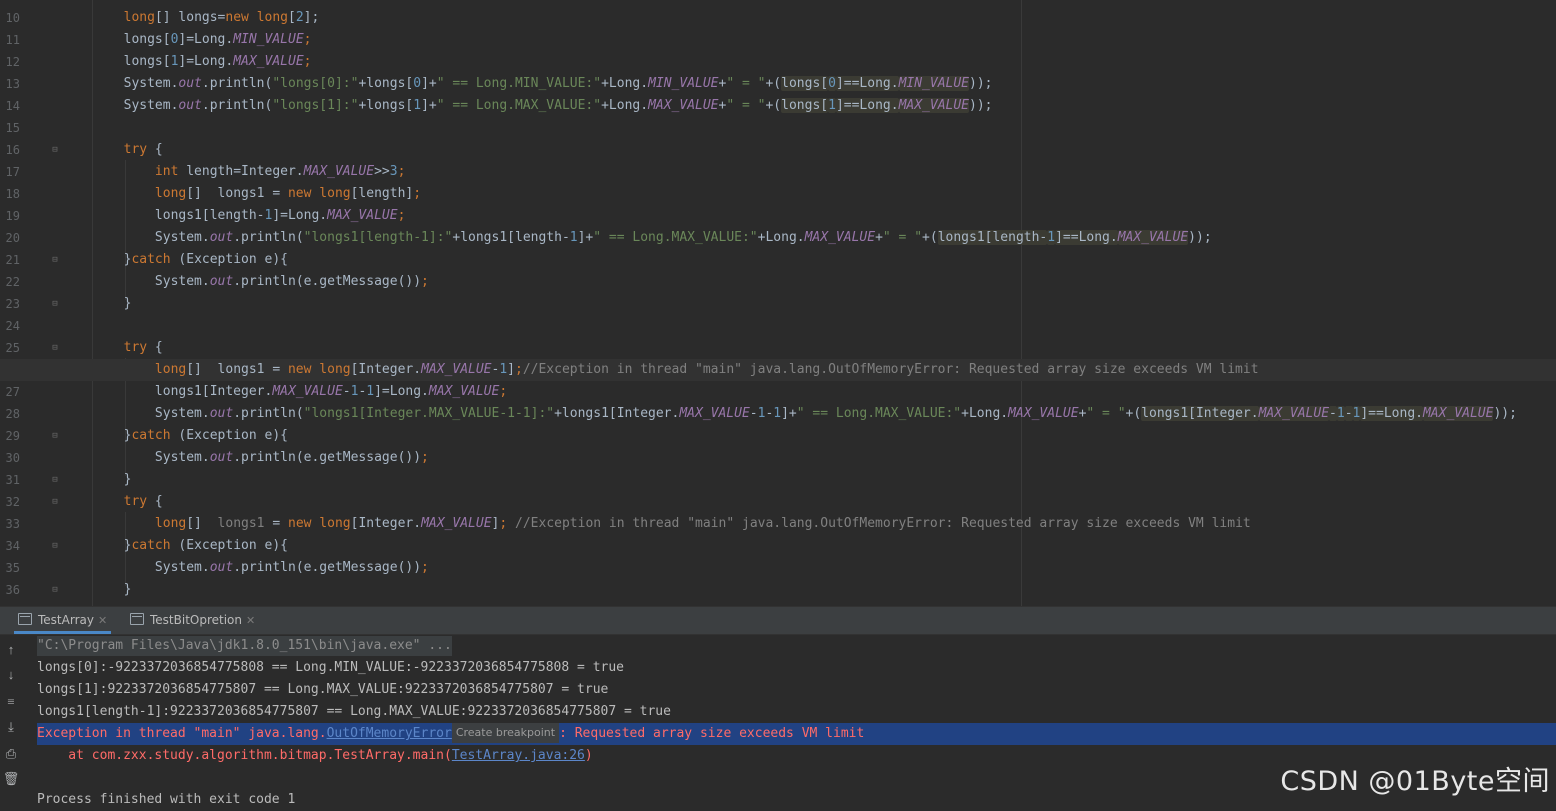 The image size is (1556, 811). Describe the element at coordinates (327, 567) in the screenshot. I see `code-token: .println(e.getMessage())` at that location.